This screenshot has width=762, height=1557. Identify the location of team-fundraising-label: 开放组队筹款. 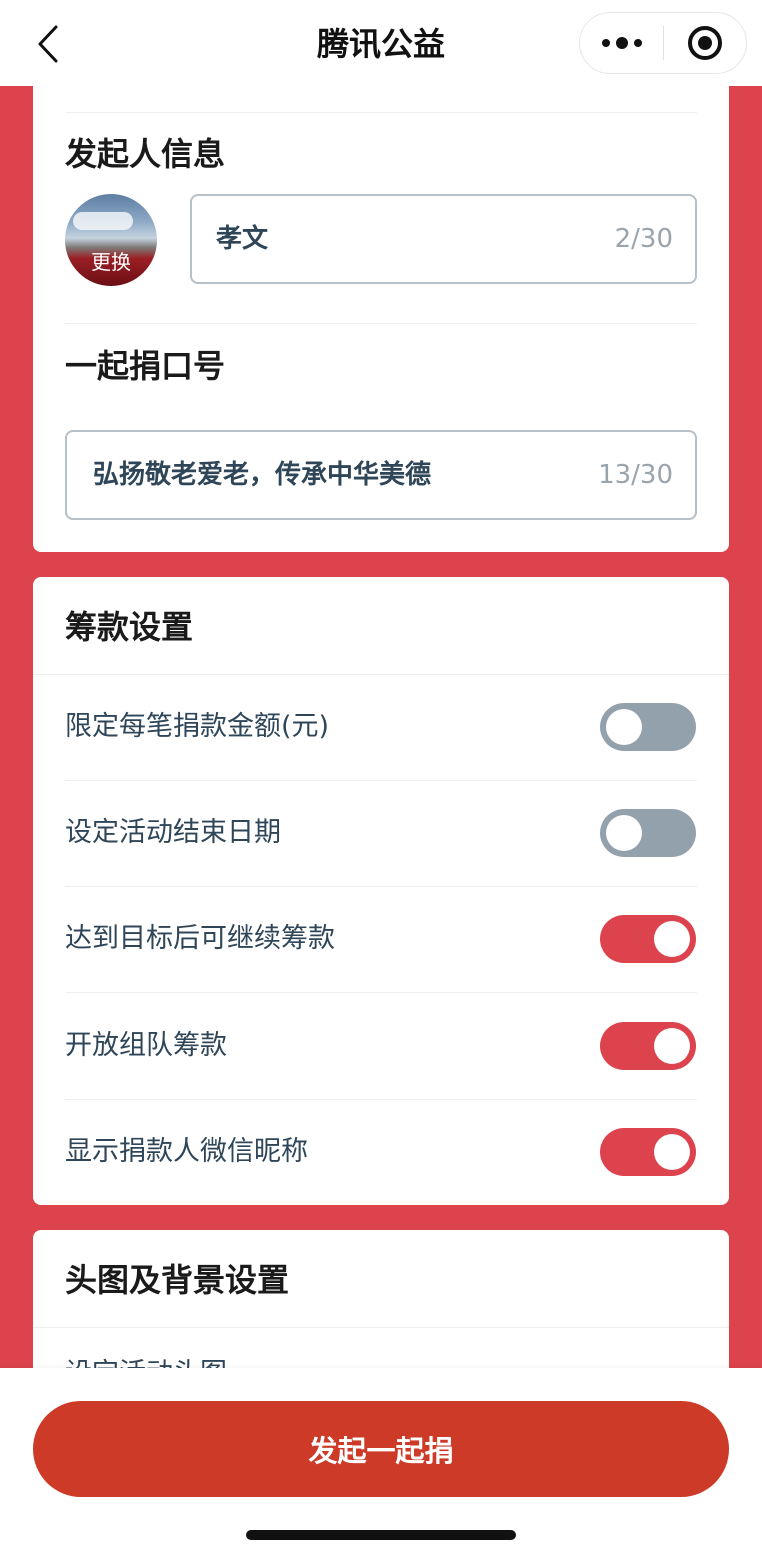
(146, 1045).